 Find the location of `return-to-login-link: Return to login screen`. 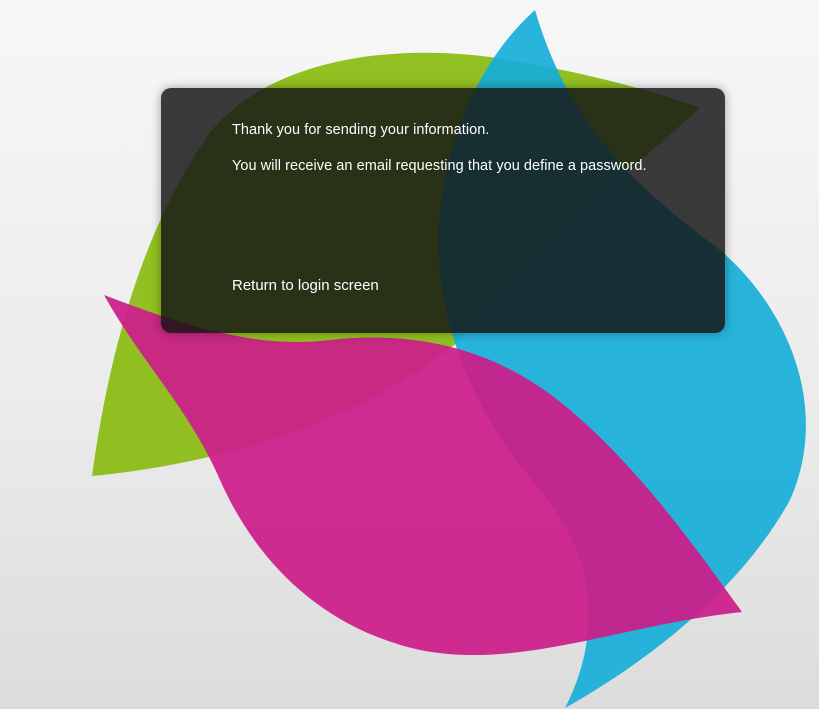

return-to-login-link: Return to login screen is located at coordinates (305, 285).